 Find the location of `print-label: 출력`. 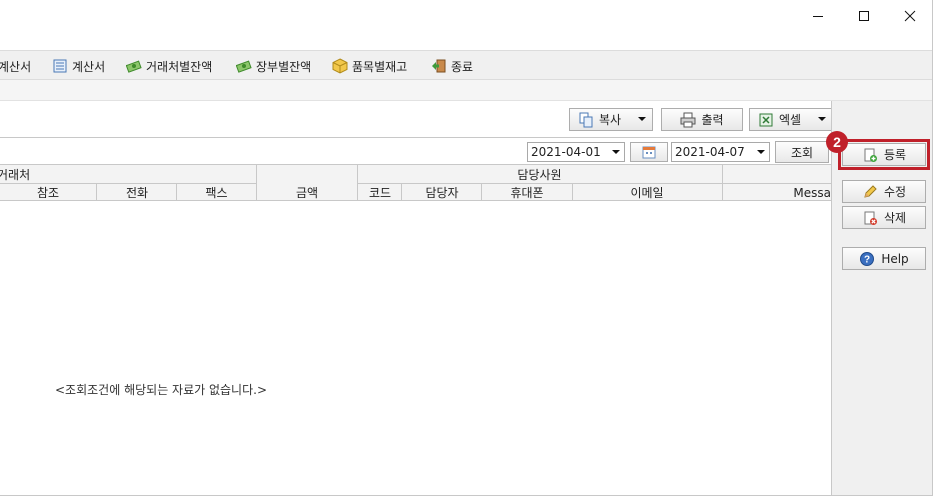

print-label: 출력 is located at coordinates (712, 120).